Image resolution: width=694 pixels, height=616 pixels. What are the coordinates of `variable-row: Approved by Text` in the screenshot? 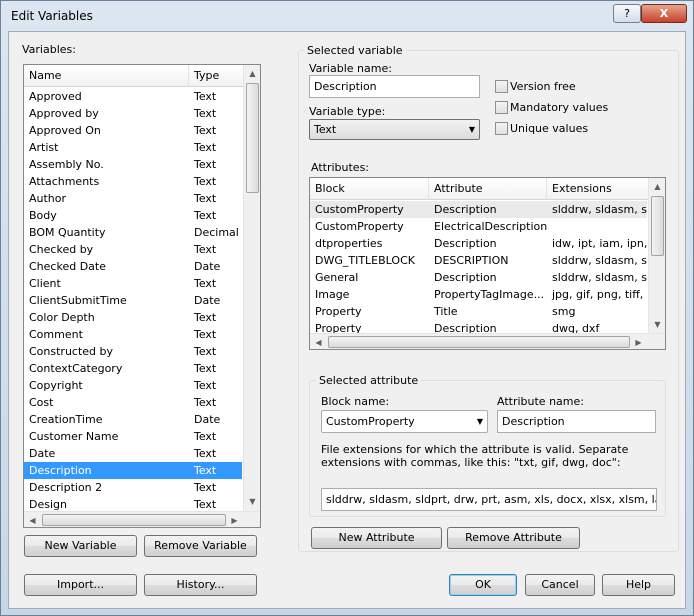 It's located at (133, 113).